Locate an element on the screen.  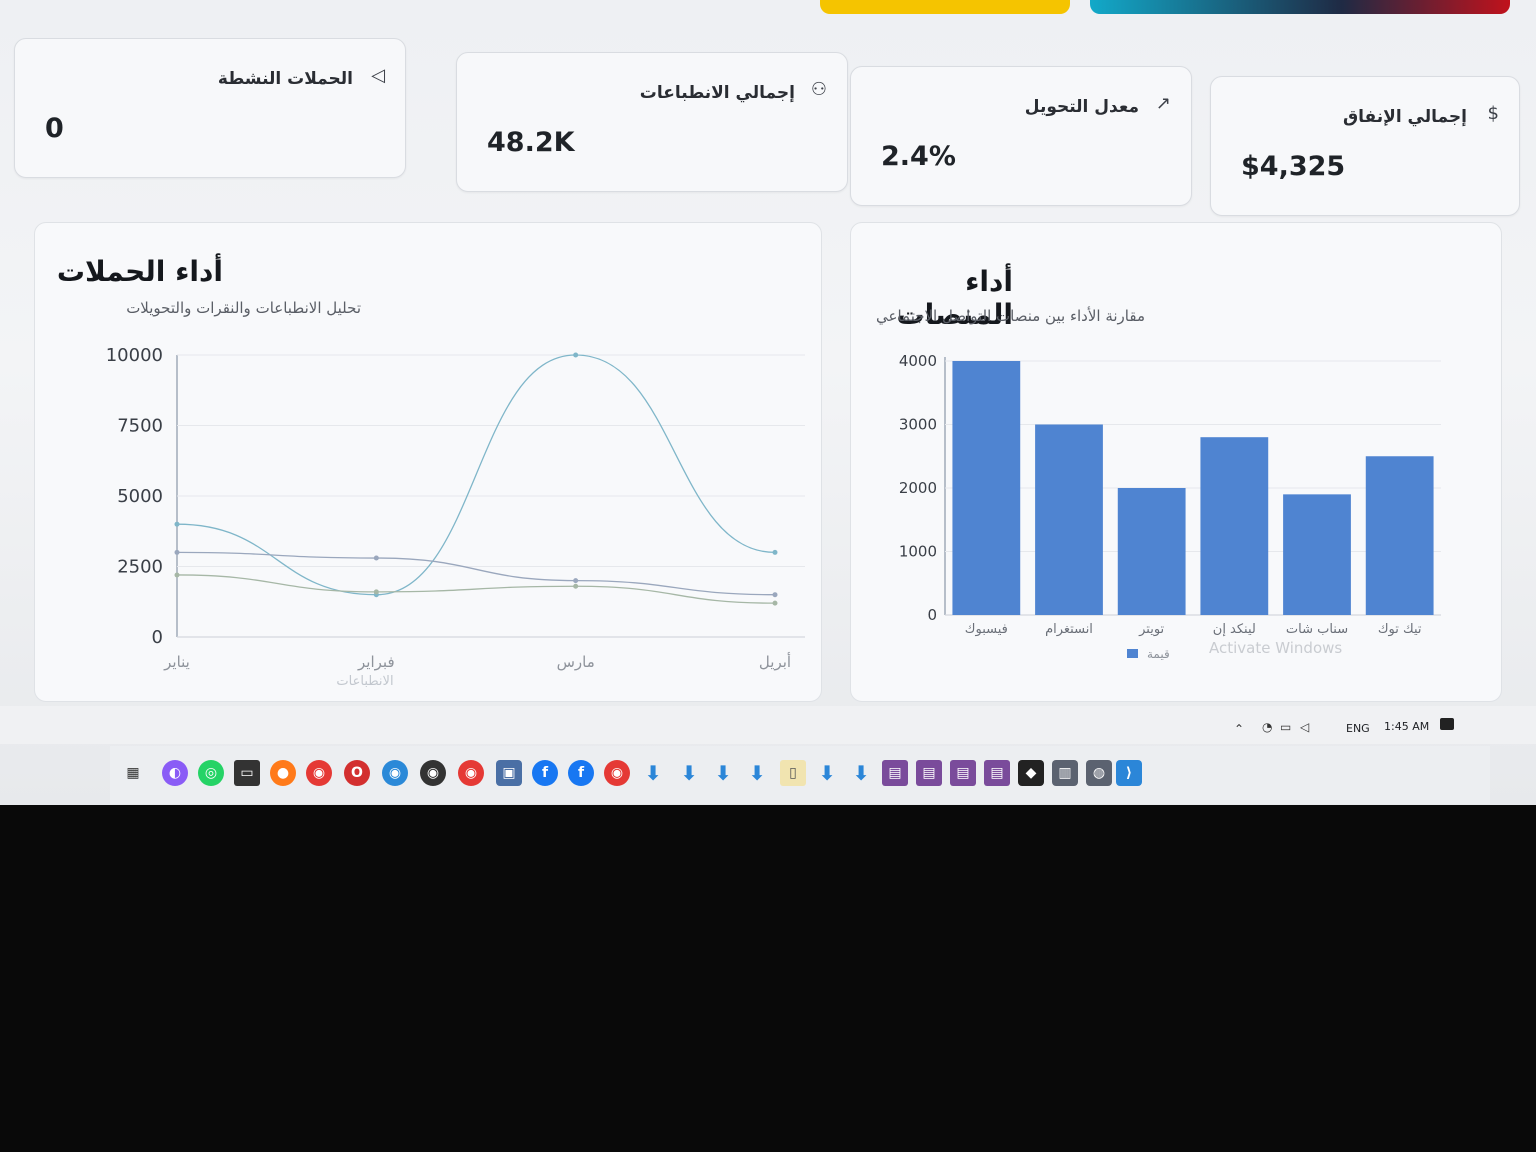
x-tick-label: مارس is located at coordinates (576, 662).